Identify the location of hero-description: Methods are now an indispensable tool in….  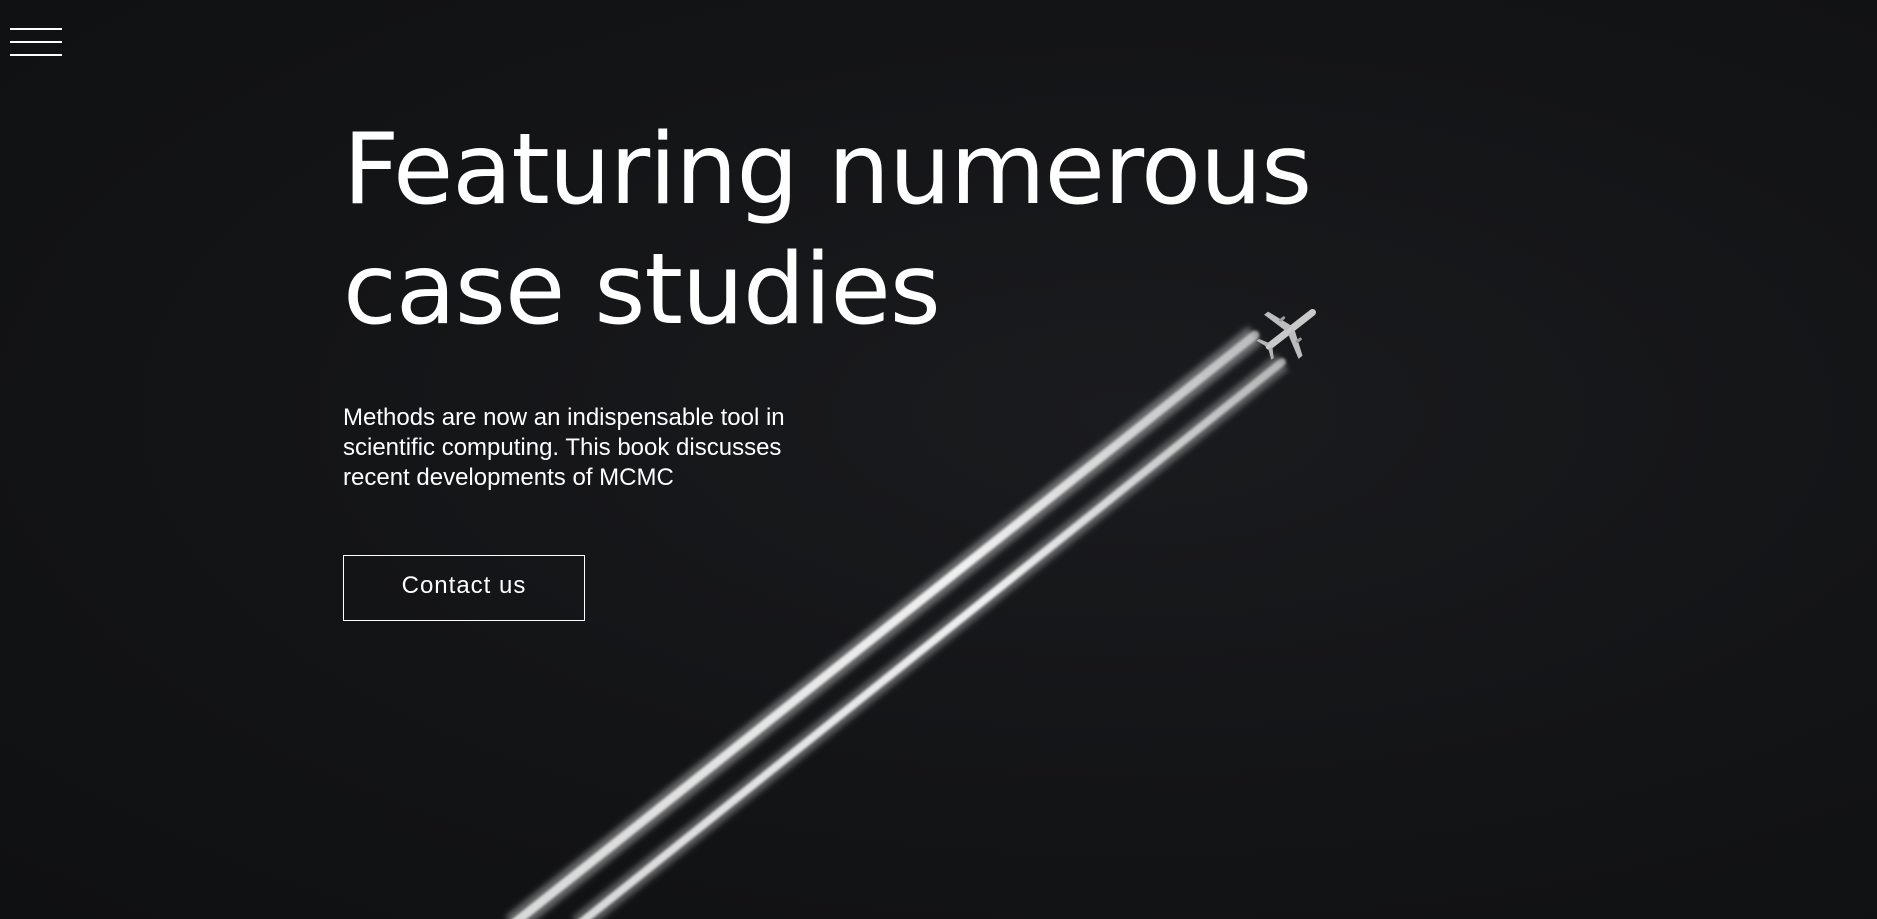
(564, 447).